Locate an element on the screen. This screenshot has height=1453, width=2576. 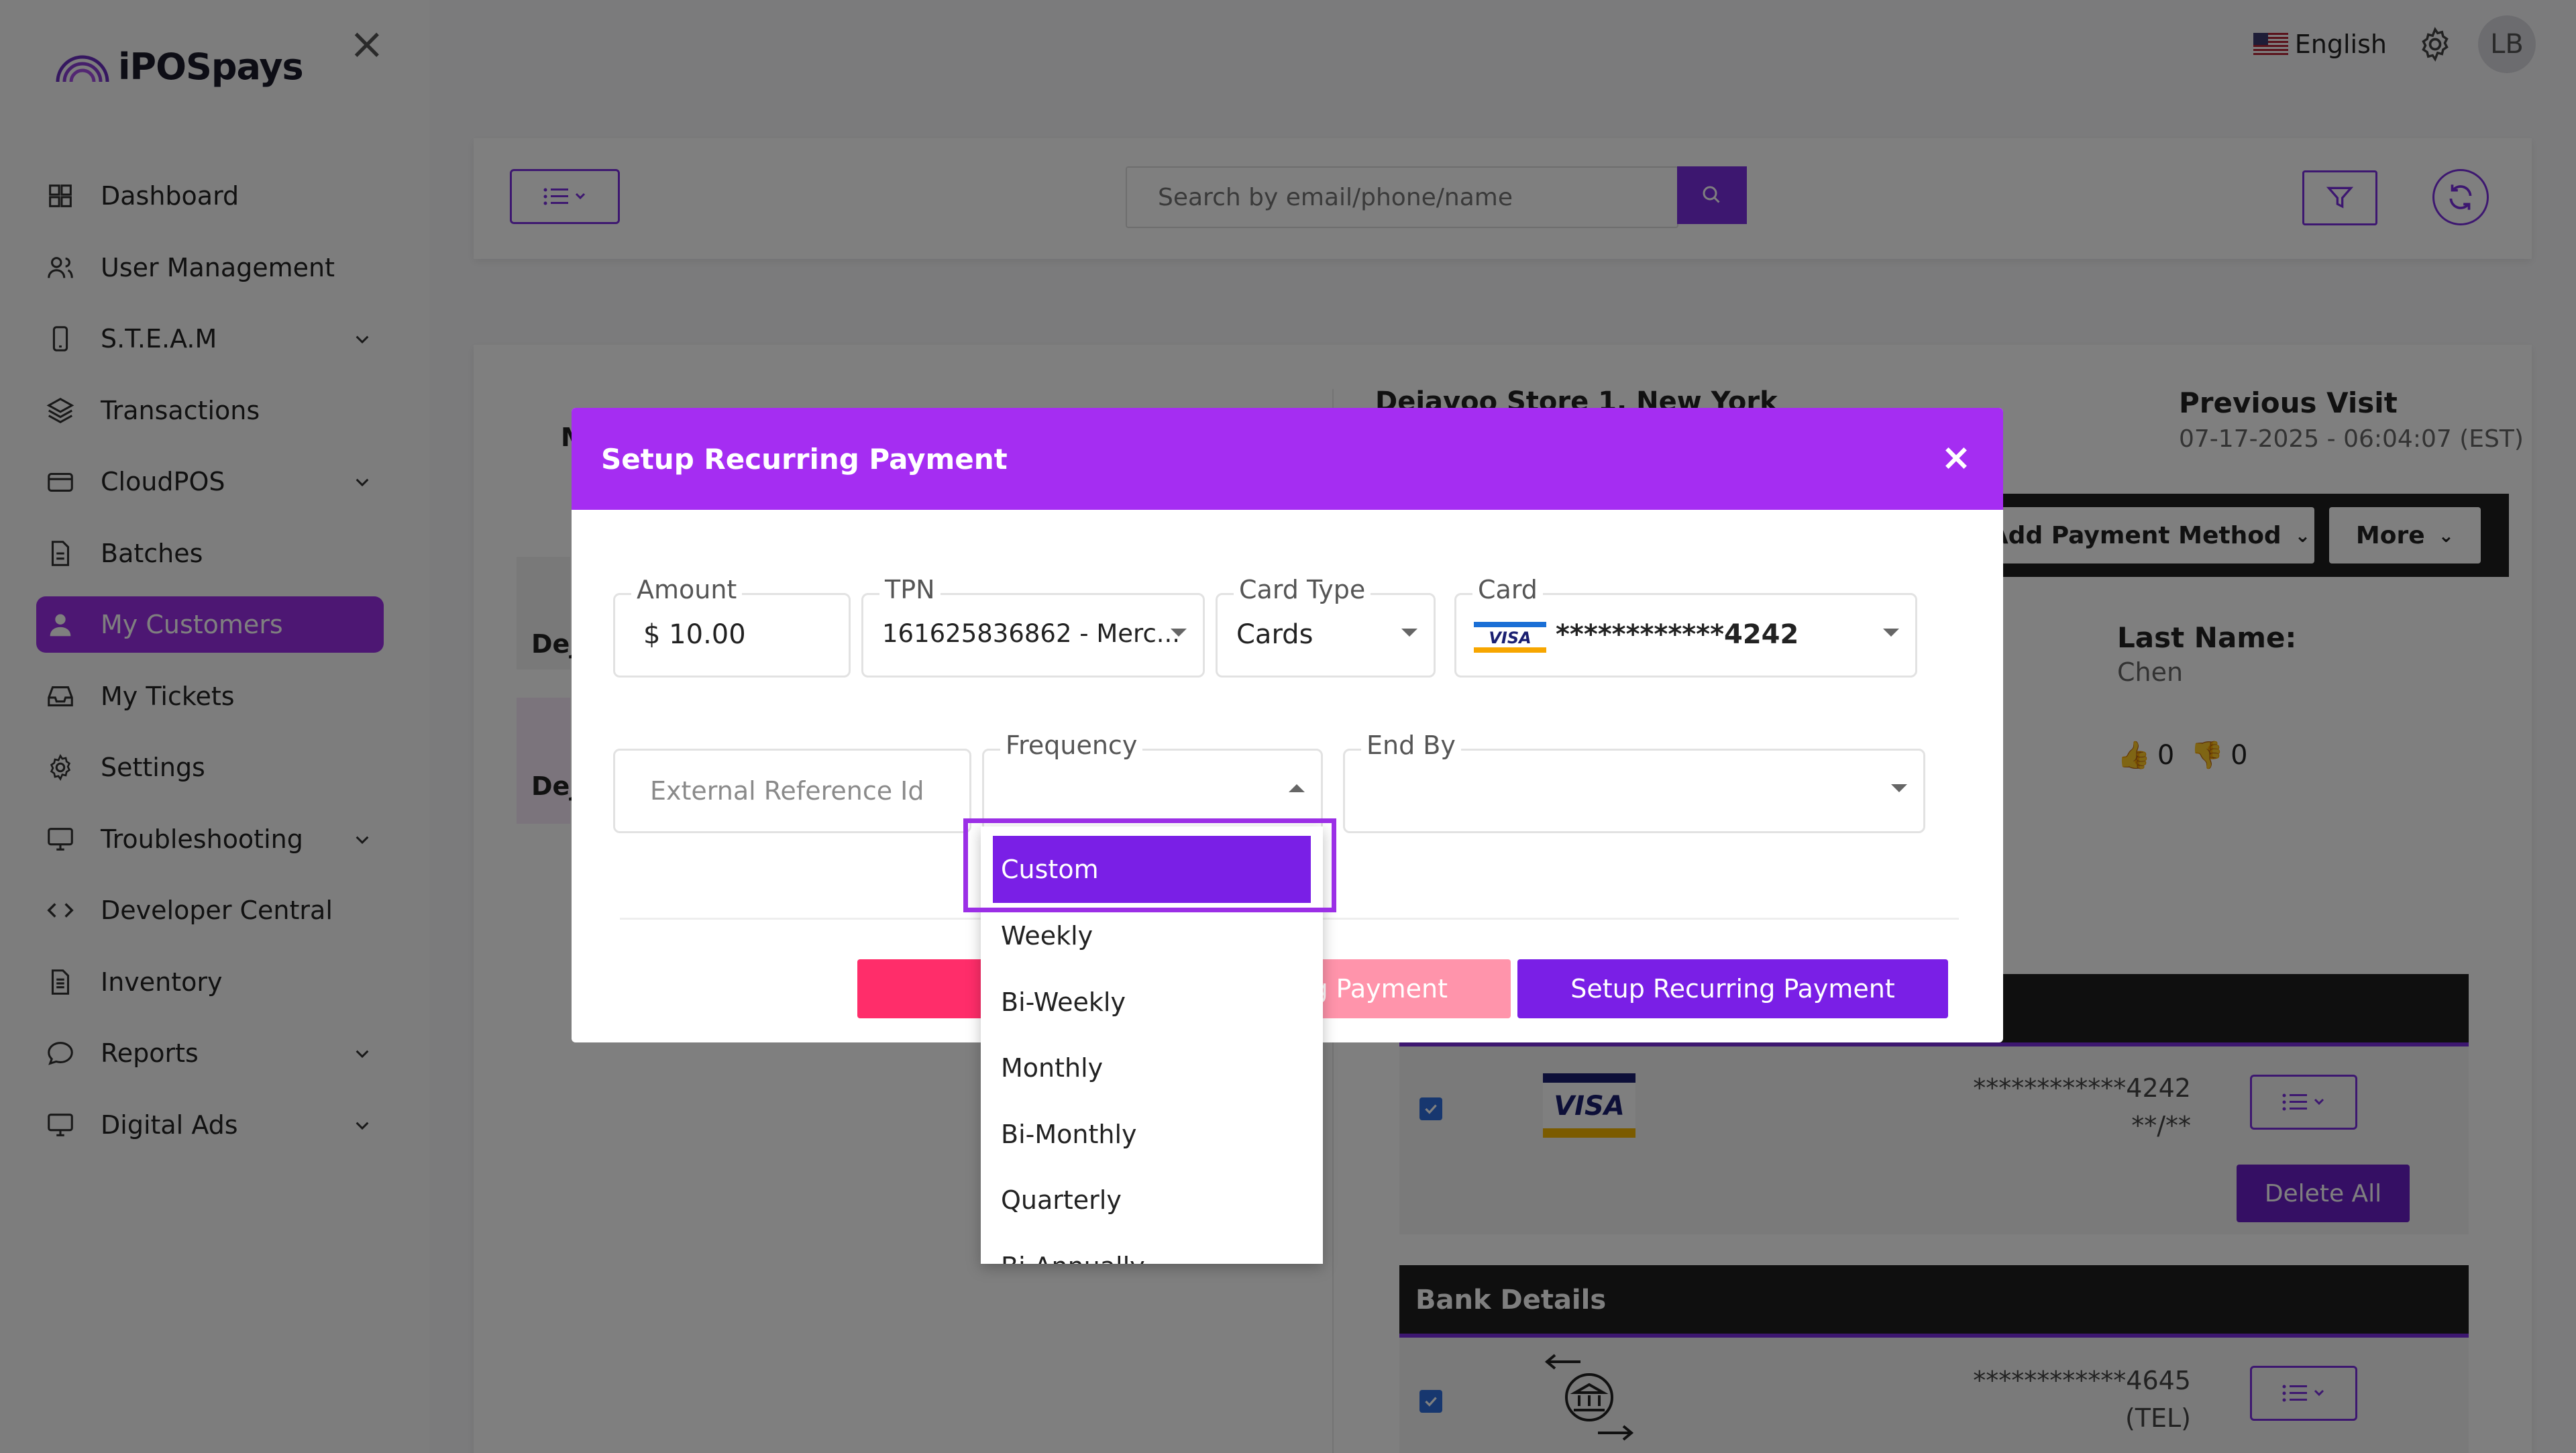
card-select: Card VISA ************4242 is located at coordinates (1685, 626).